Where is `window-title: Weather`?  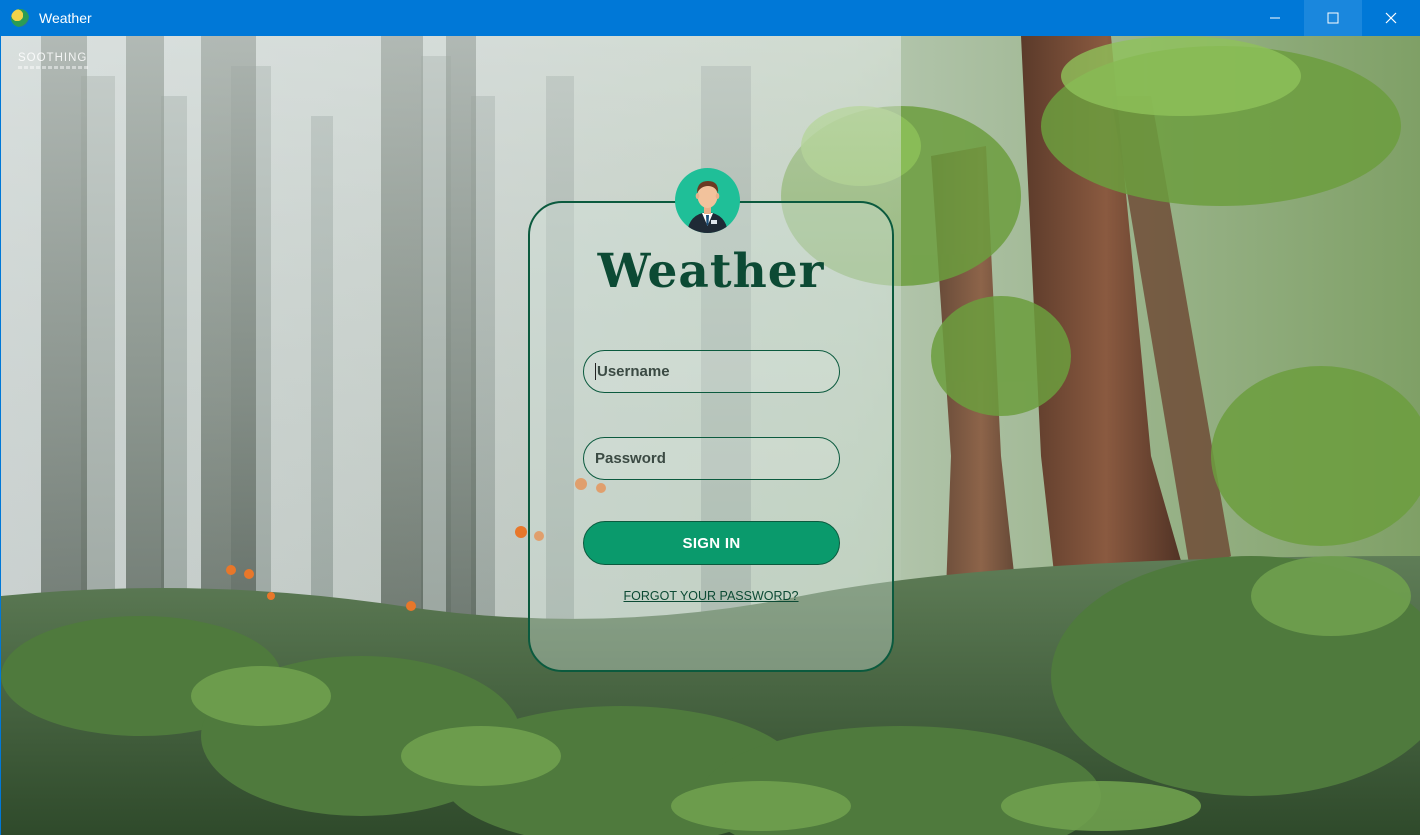
window-title: Weather is located at coordinates (65, 18).